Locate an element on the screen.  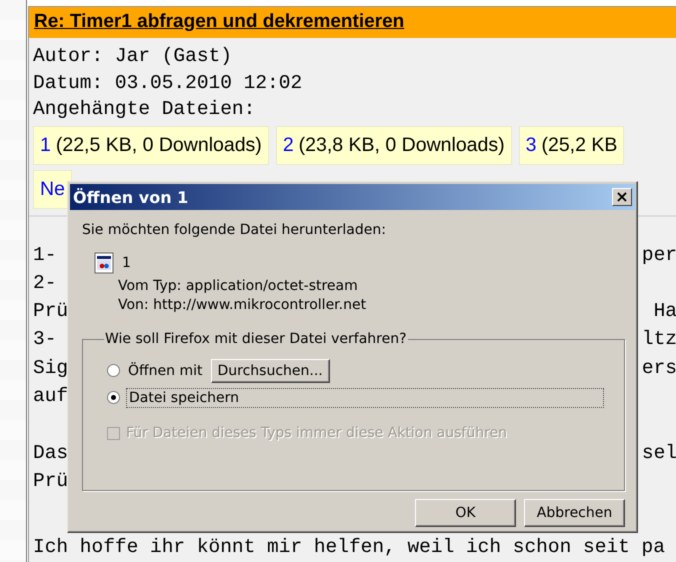
attachment-link: Ne is located at coordinates (52, 189).